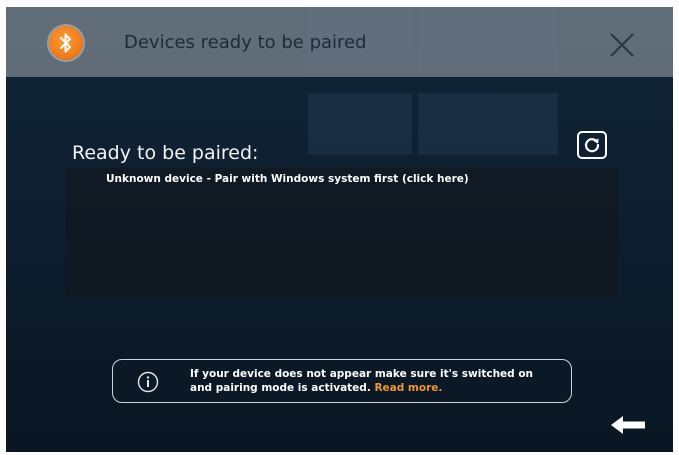 The height and width of the screenshot is (455, 679). Describe the element at coordinates (408, 388) in the screenshot. I see `read-more-link: Read more.` at that location.